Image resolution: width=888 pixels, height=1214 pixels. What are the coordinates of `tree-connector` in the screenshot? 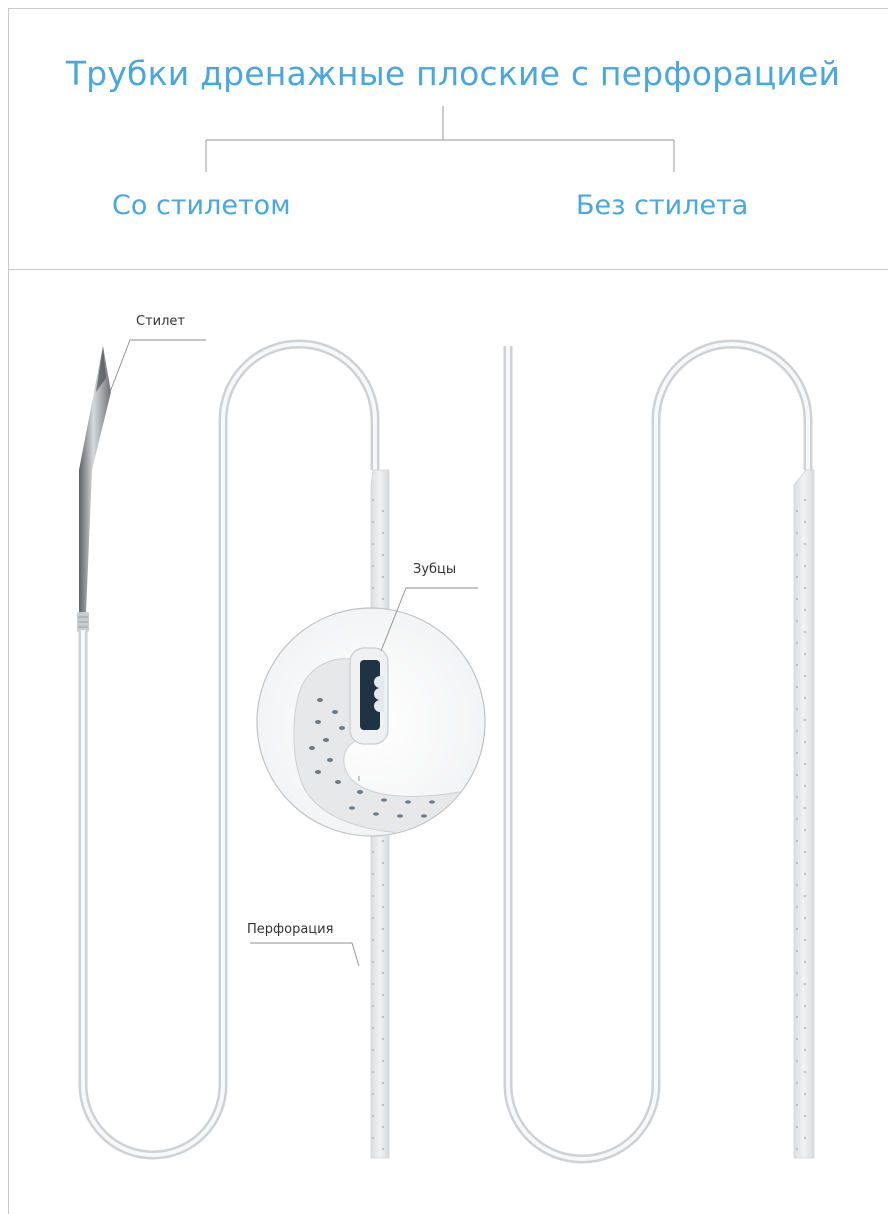 It's located at (440, 139).